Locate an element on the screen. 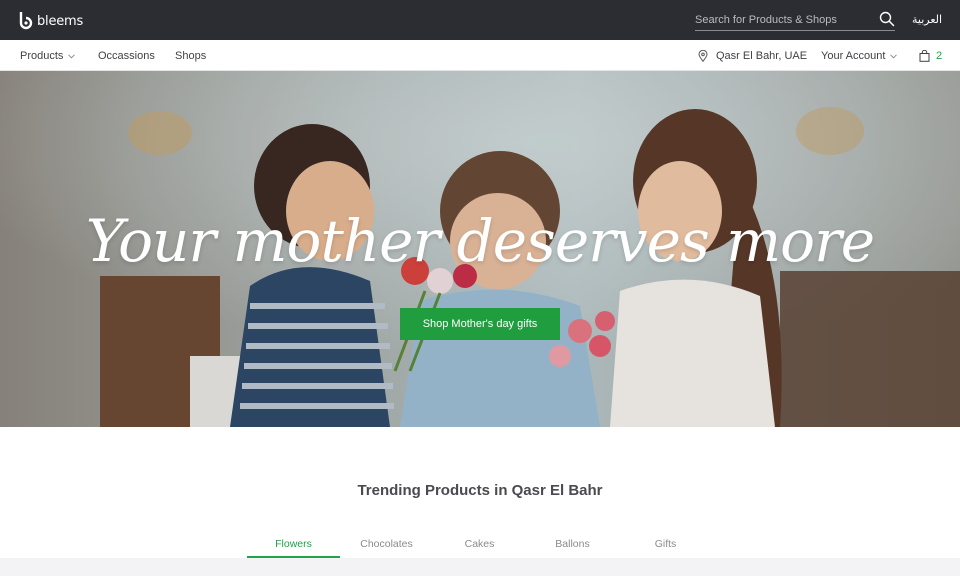  shopping-bag-icon is located at coordinates (924, 56).